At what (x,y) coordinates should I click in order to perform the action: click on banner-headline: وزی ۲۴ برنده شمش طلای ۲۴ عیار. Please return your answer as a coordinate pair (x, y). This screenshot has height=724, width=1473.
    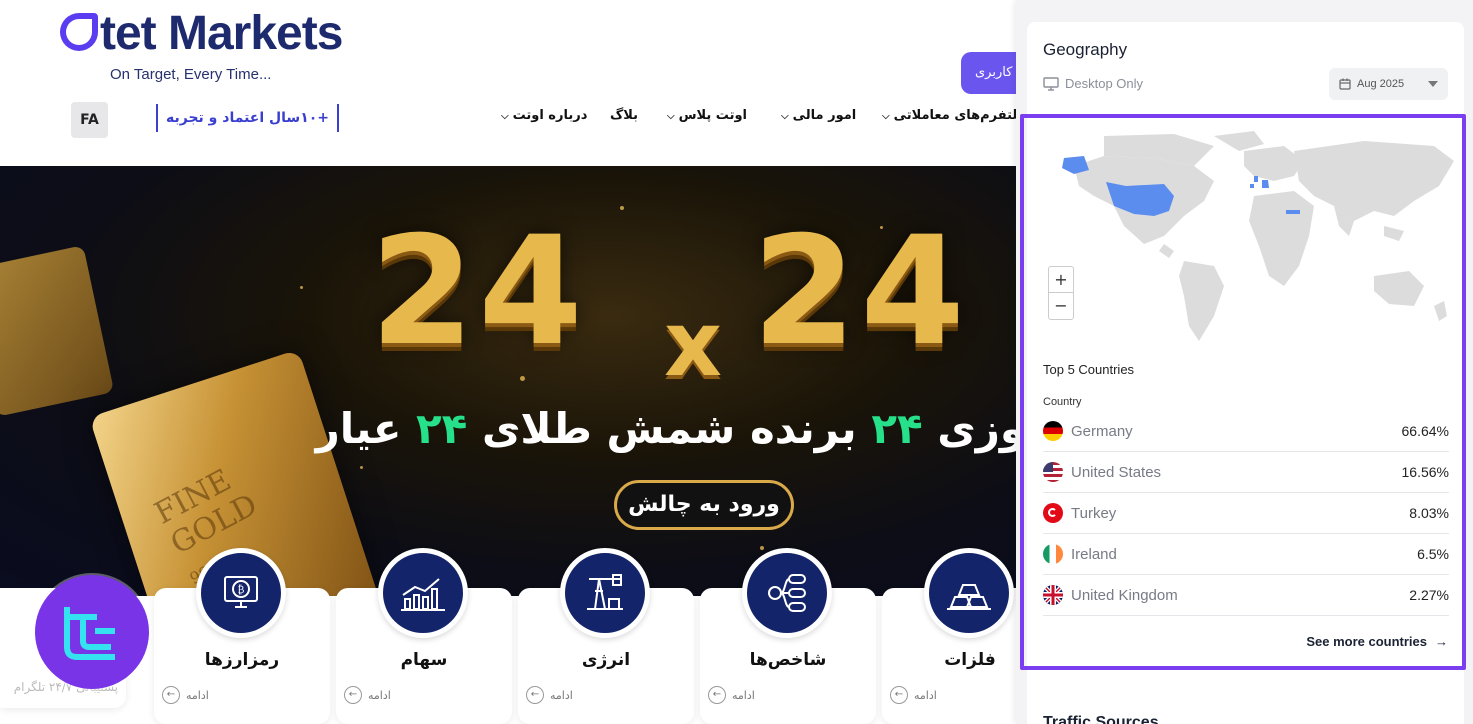
    Looking at the image, I should click on (665, 428).